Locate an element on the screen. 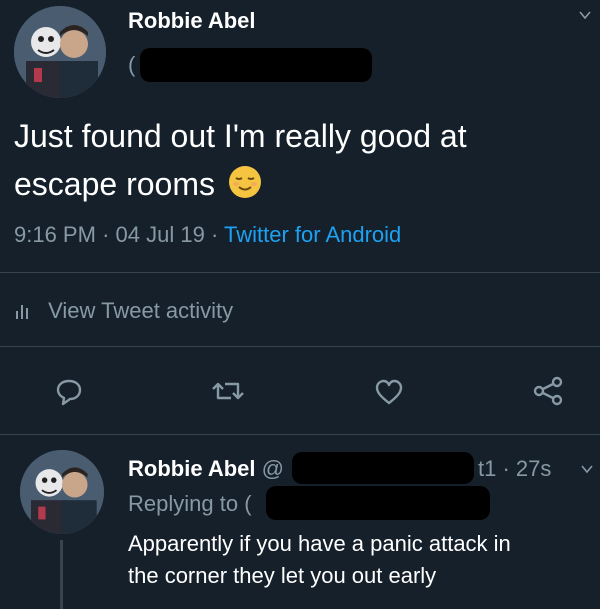 The width and height of the screenshot is (600, 609). tweet-time: 9:16 PM is located at coordinates (55, 234).